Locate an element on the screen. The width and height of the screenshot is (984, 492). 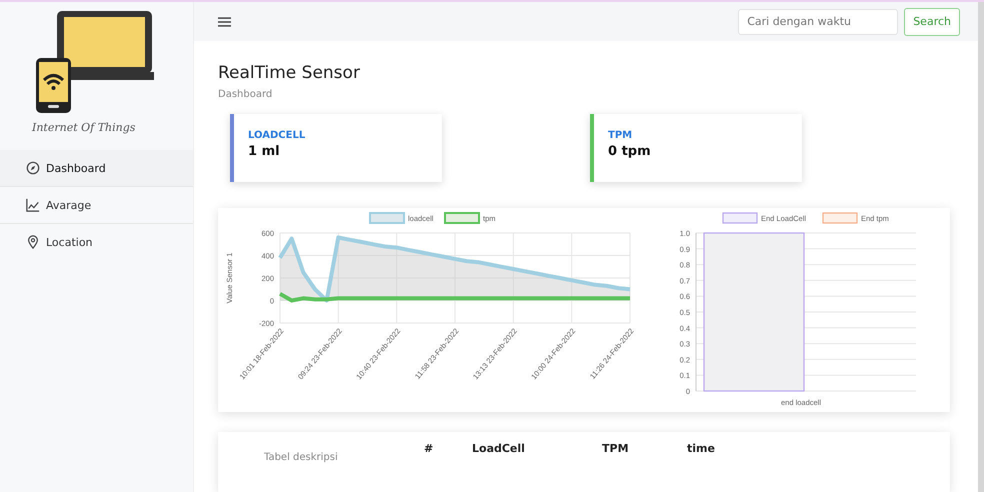
stat-label: TPM is located at coordinates (621, 135).